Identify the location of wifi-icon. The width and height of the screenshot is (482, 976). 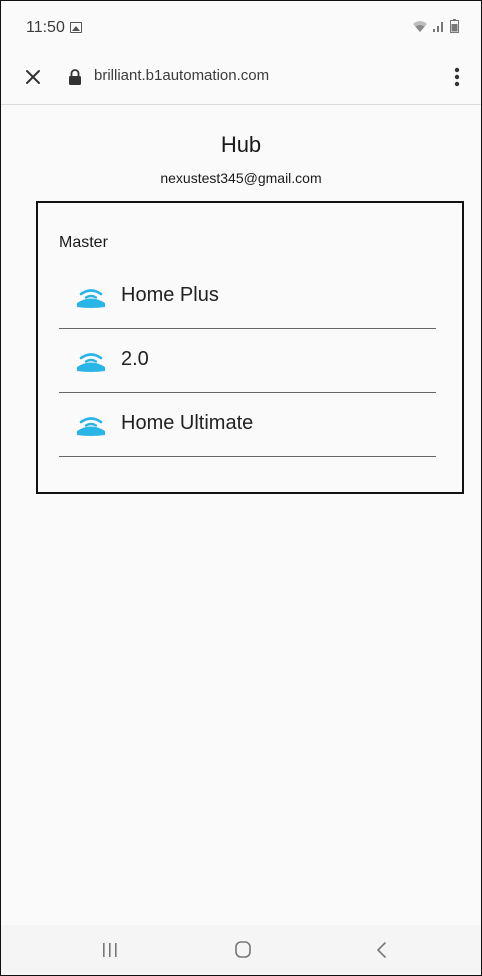
(420, 26).